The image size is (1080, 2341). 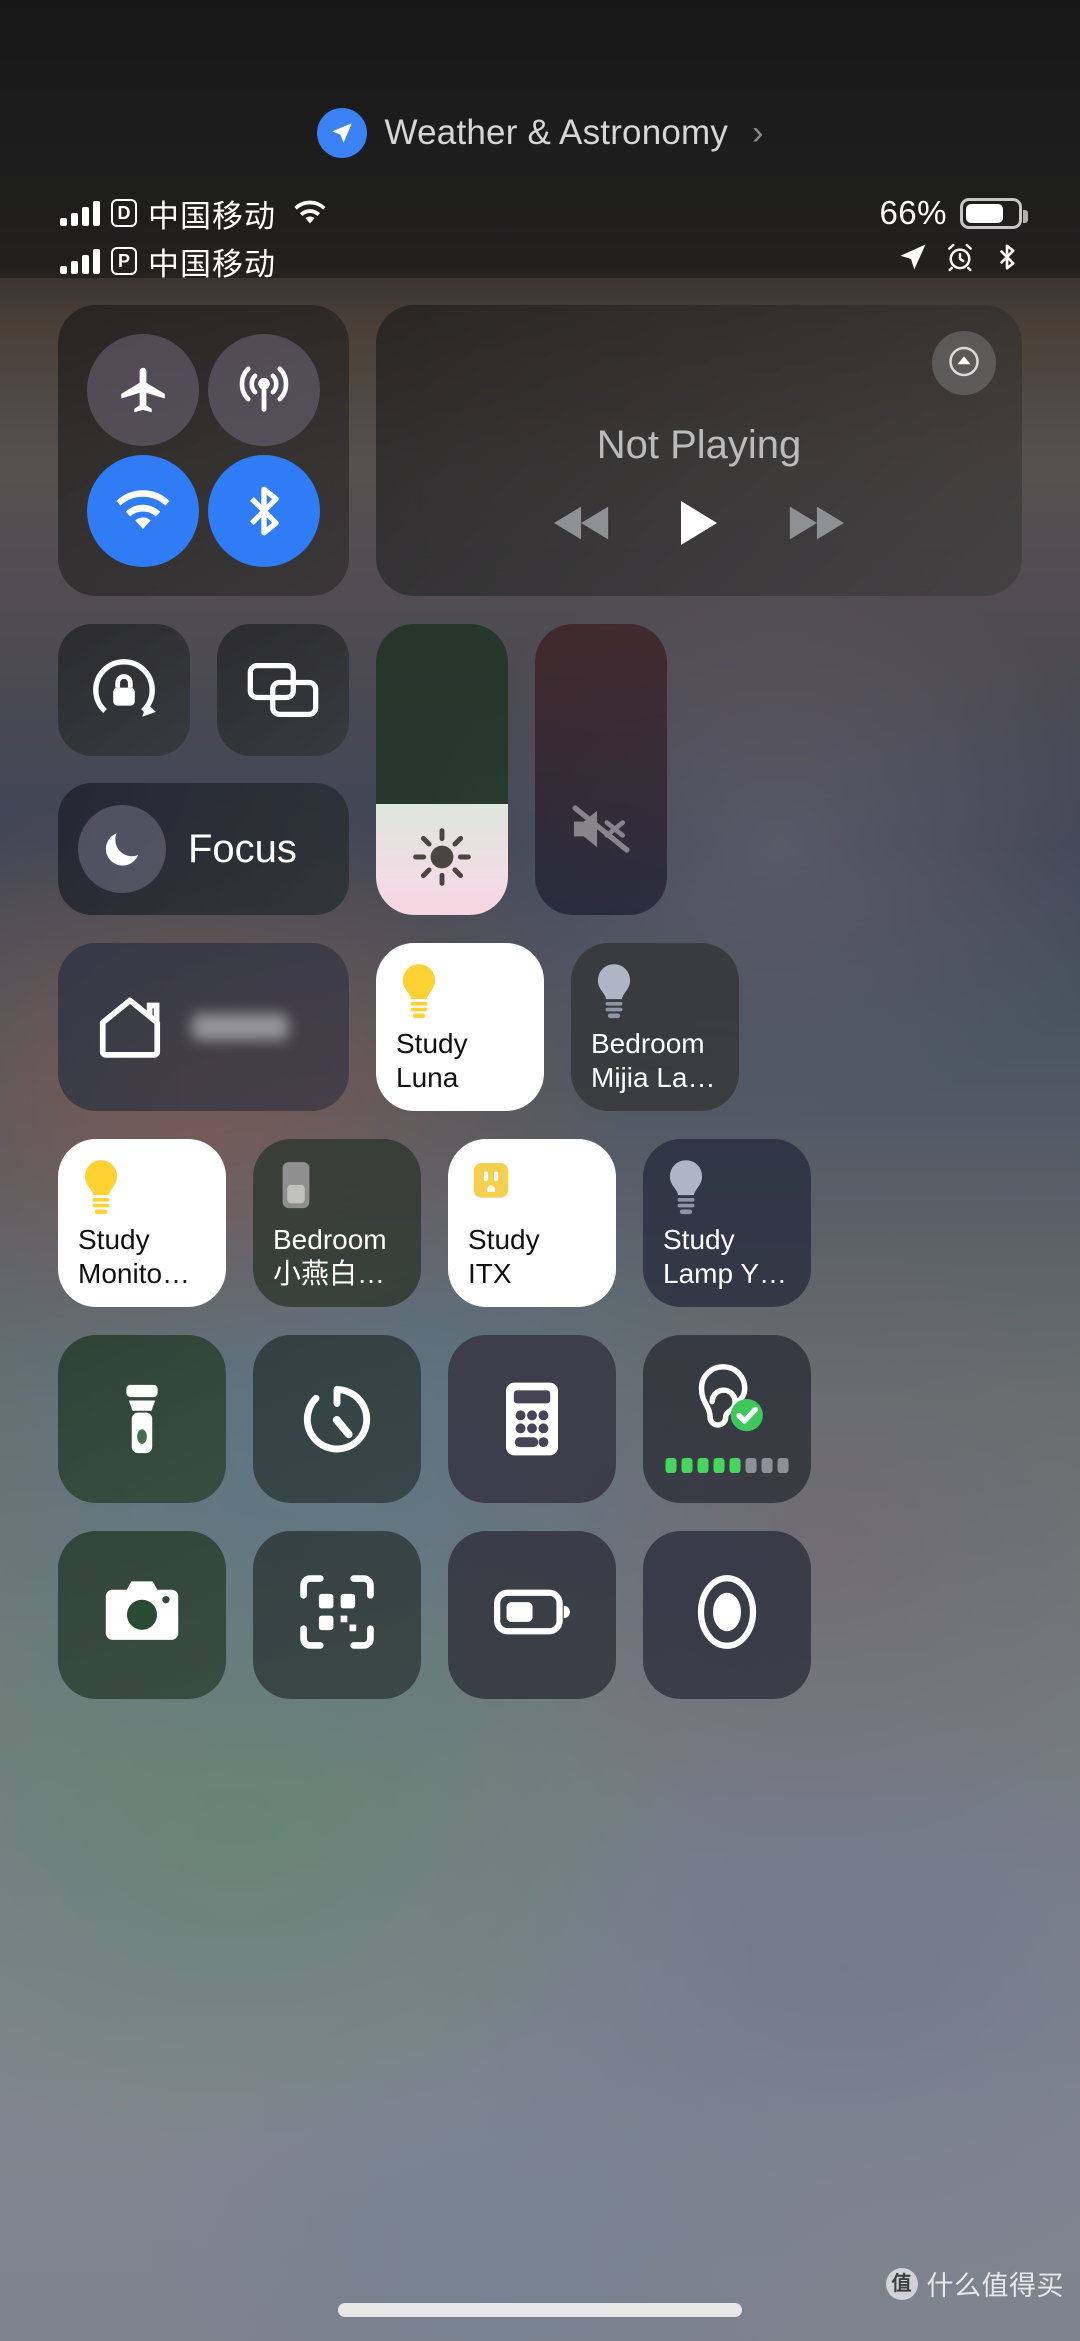 I want to click on weather-astronomy-banner: Weather & Astronomy ›, so click(x=540, y=133).